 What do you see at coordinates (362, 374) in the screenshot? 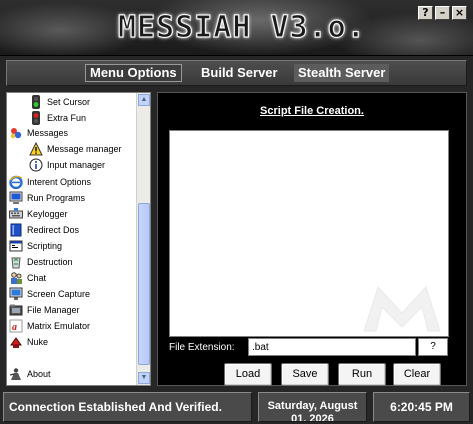
I see `run-button: Run` at bounding box center [362, 374].